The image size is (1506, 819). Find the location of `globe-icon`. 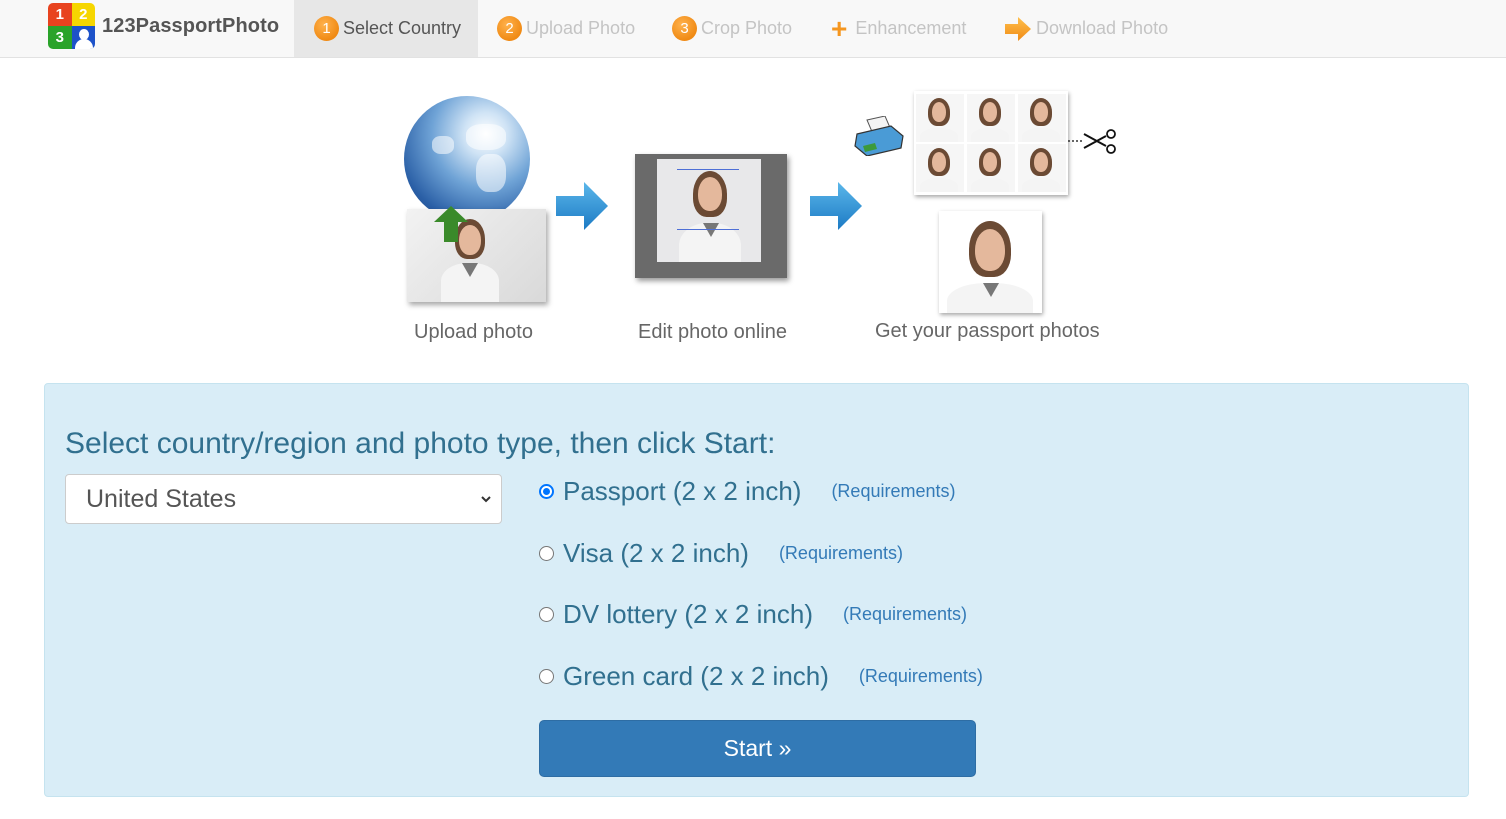

globe-icon is located at coordinates (467, 159).